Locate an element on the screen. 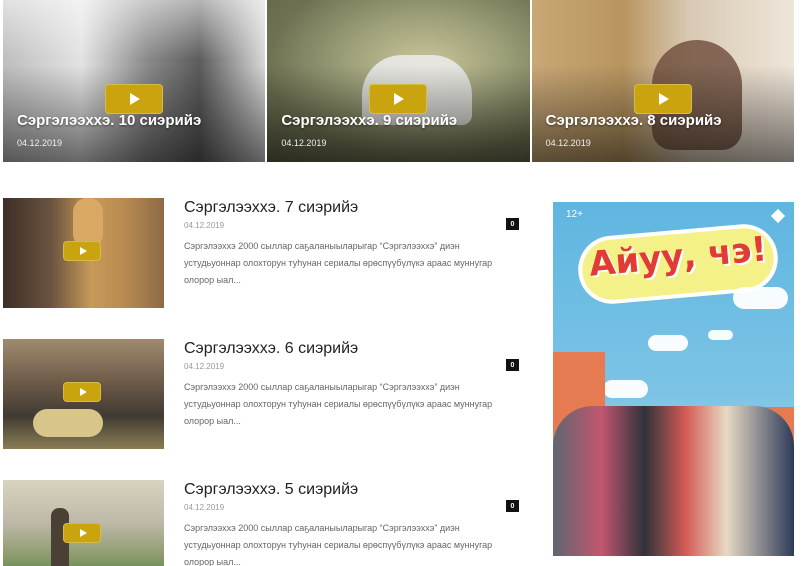 The height and width of the screenshot is (566, 807). featured-card-episode-9: Сэргэлээхxэ. 9 сиэрийэ 04.12.2019 is located at coordinates (398, 81).